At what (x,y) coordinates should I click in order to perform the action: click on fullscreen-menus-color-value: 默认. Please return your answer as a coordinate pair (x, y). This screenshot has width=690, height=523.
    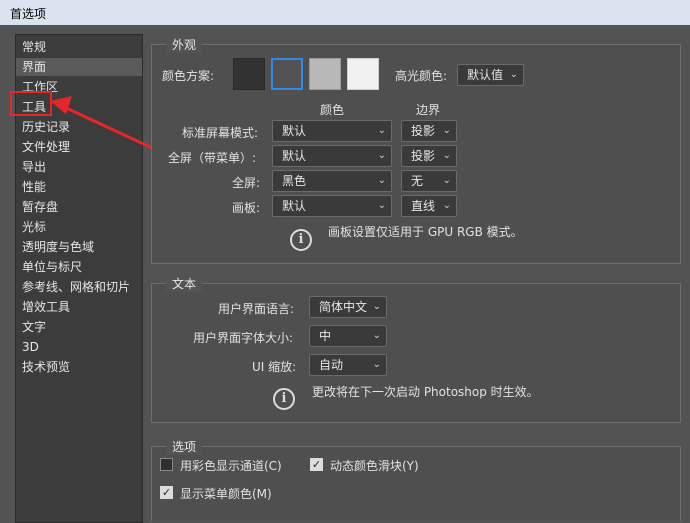
    Looking at the image, I should click on (294, 156).